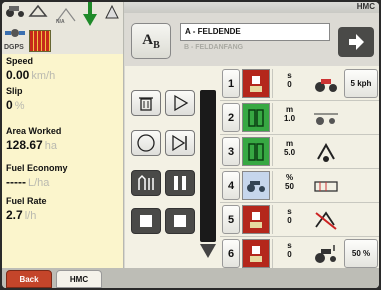  I want to click on slip-readout: Slip 0%, so click(64, 100).